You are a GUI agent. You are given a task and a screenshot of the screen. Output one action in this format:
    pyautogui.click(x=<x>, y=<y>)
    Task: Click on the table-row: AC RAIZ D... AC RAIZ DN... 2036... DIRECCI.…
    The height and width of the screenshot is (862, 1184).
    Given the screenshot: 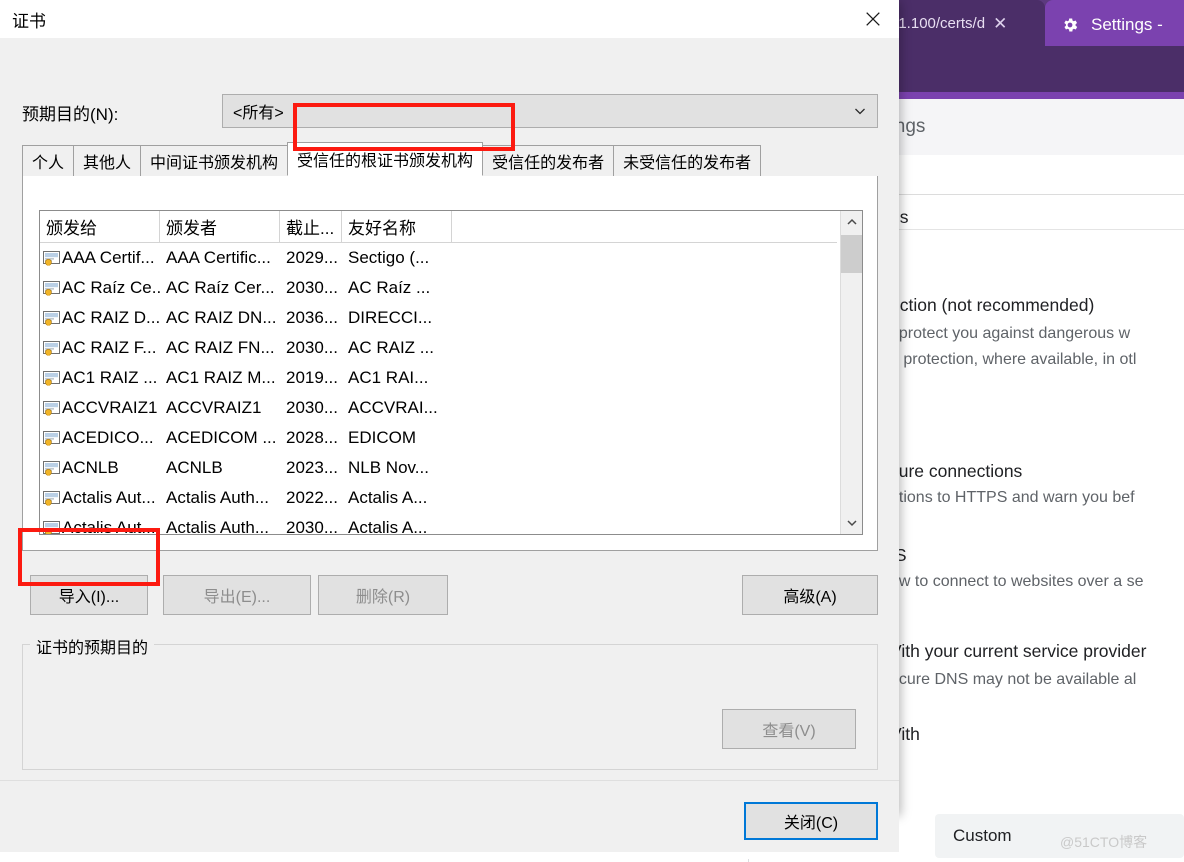 What is the action you would take?
    pyautogui.click(x=451, y=318)
    